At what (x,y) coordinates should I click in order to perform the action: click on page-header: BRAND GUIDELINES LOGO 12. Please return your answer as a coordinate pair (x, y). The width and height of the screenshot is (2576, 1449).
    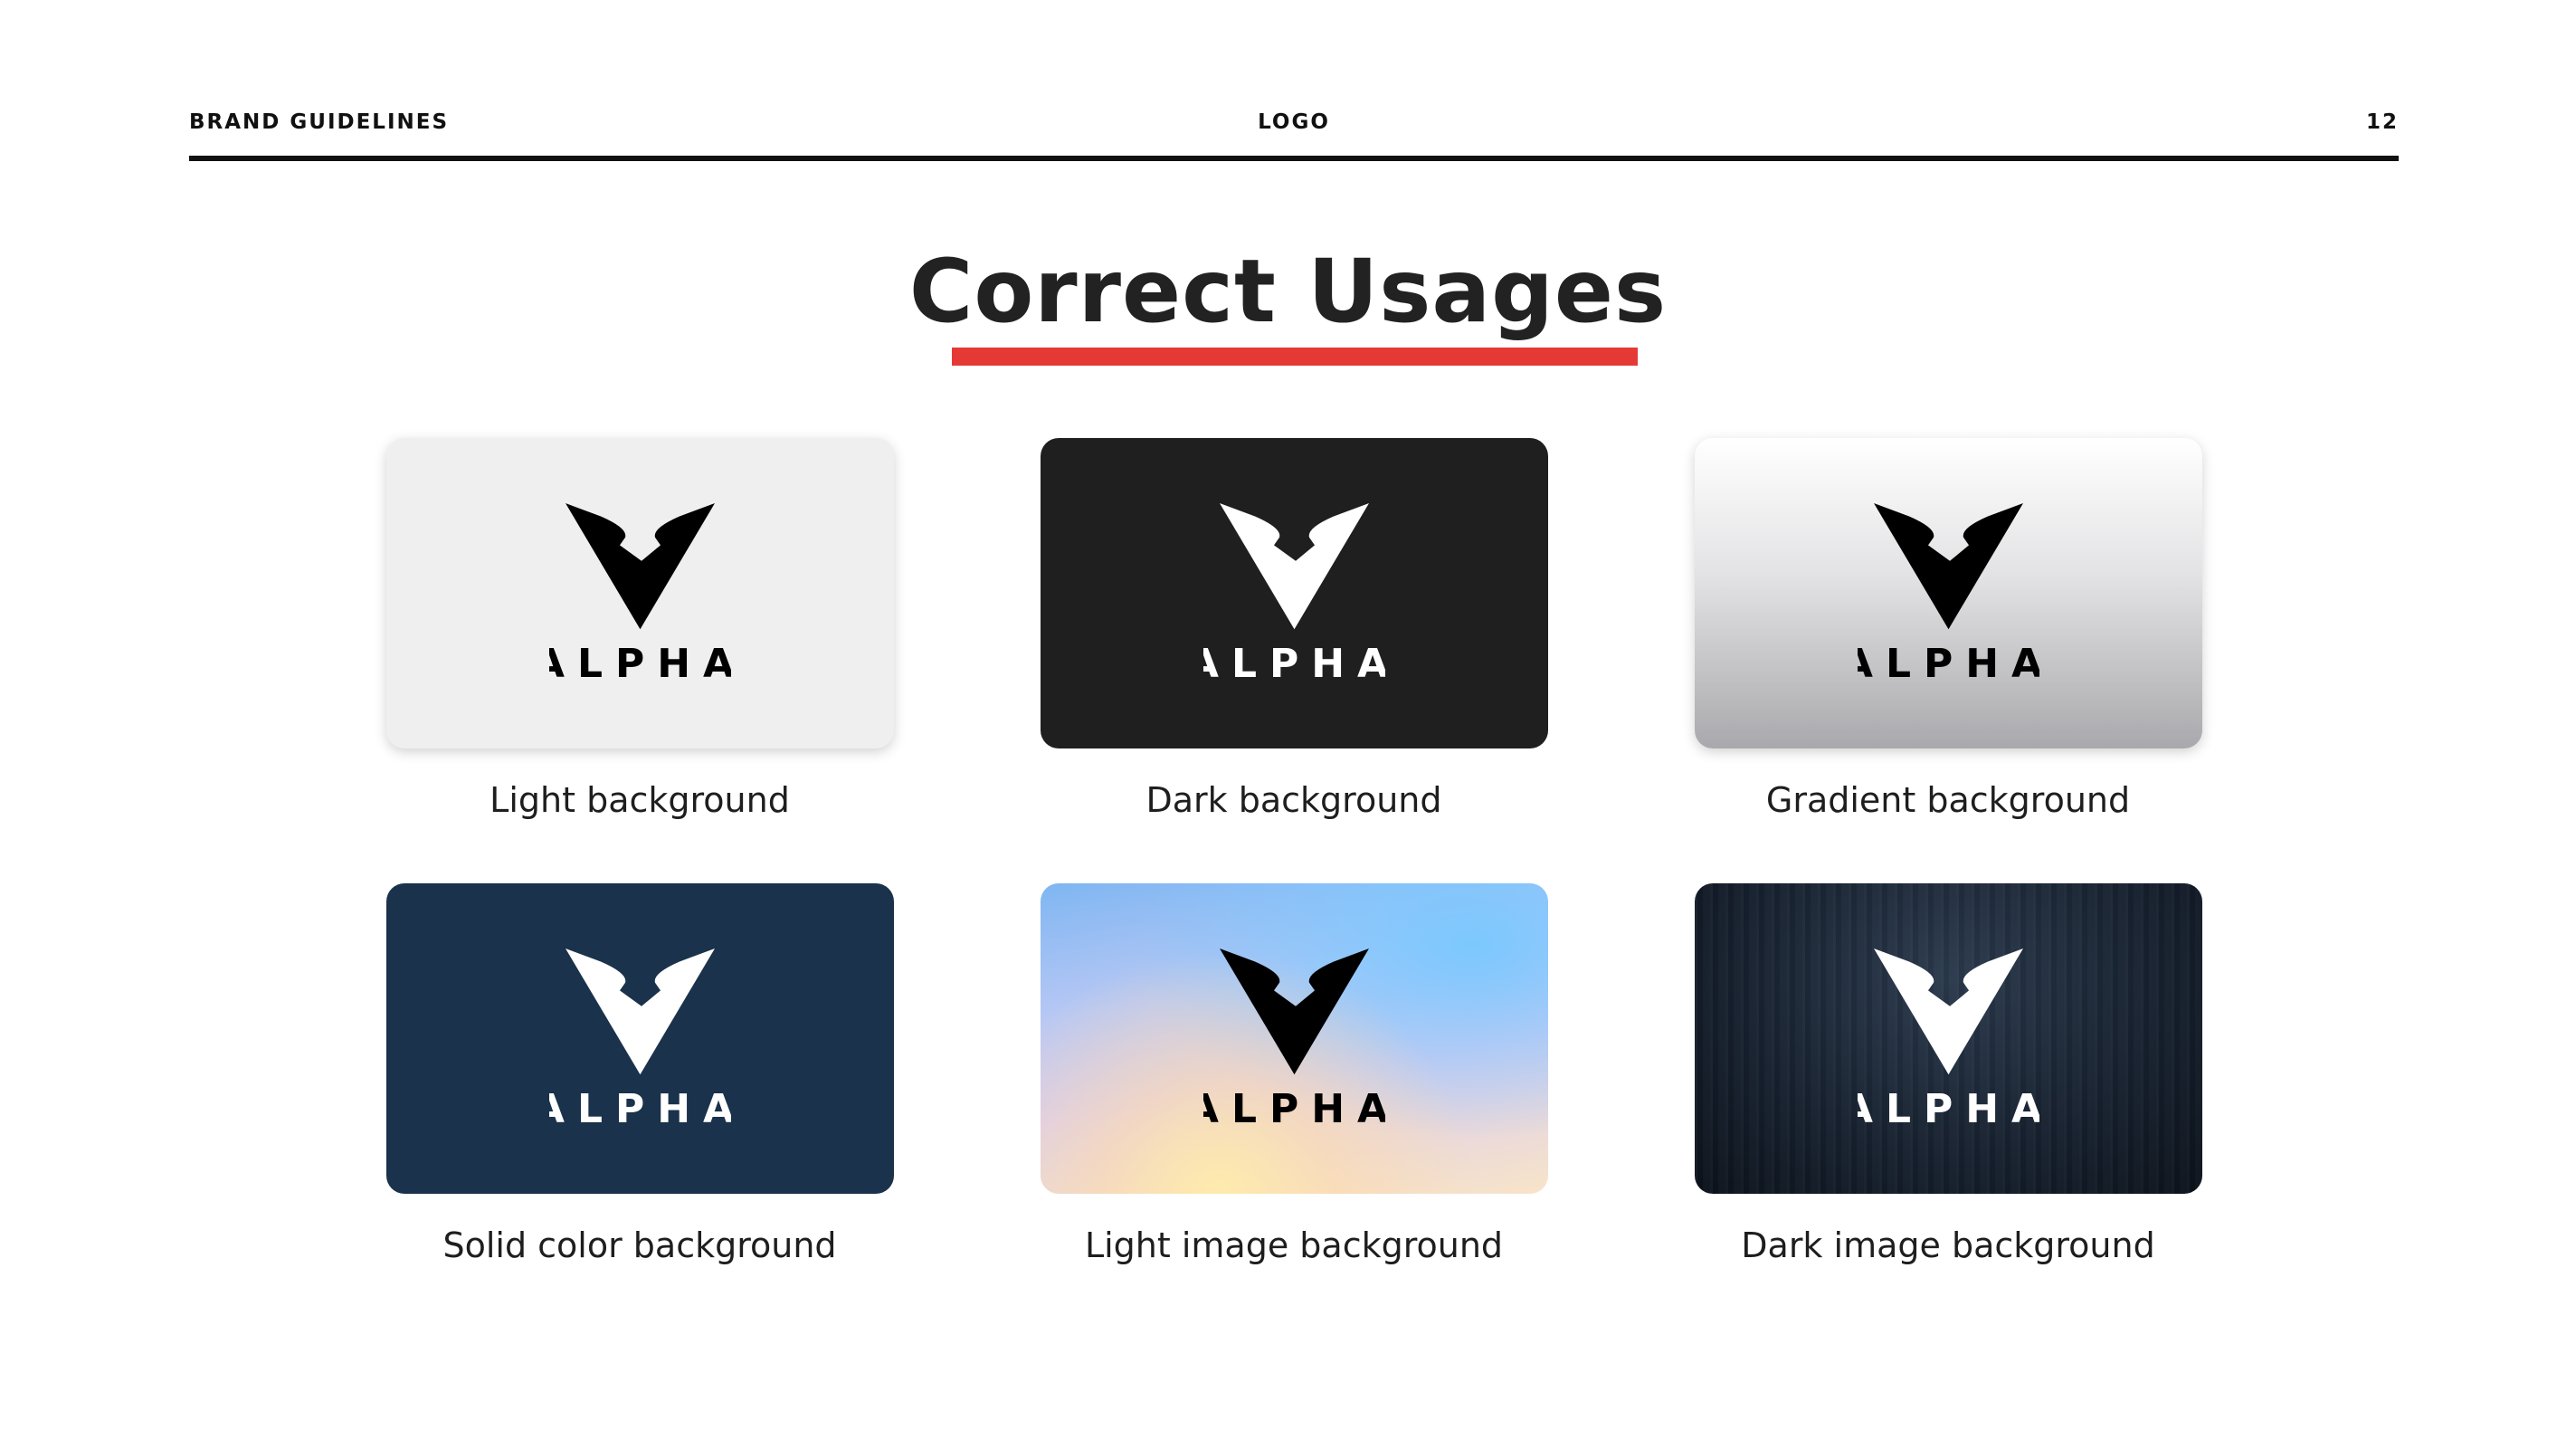
    Looking at the image, I should click on (1294, 133).